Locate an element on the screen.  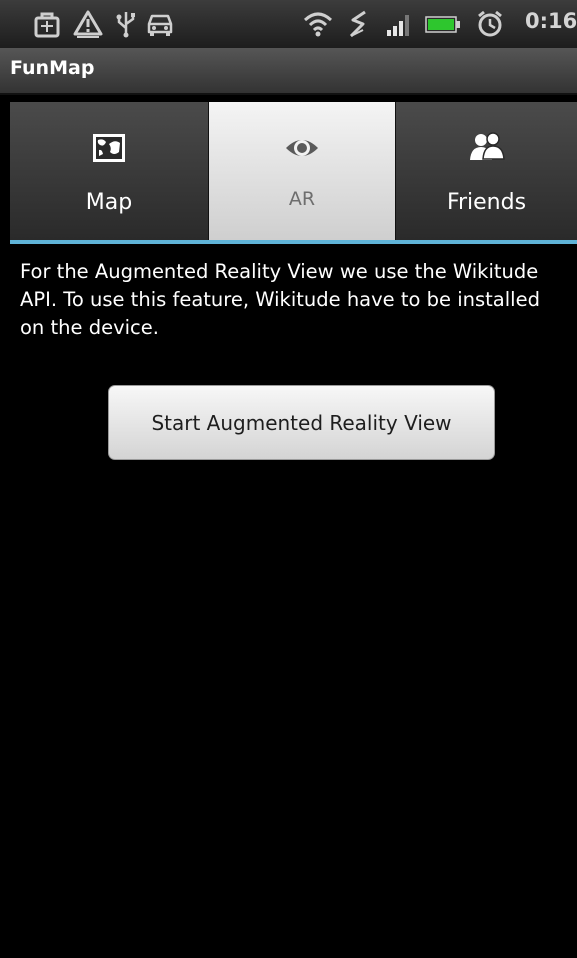
tab-friends-label: Friends is located at coordinates (486, 202).